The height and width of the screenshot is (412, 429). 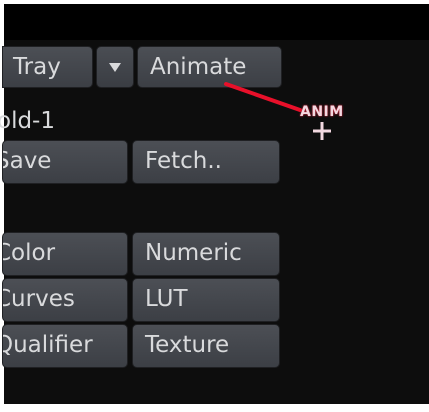 What do you see at coordinates (193, 253) in the screenshot?
I see `numeric-label: Numeric` at bounding box center [193, 253].